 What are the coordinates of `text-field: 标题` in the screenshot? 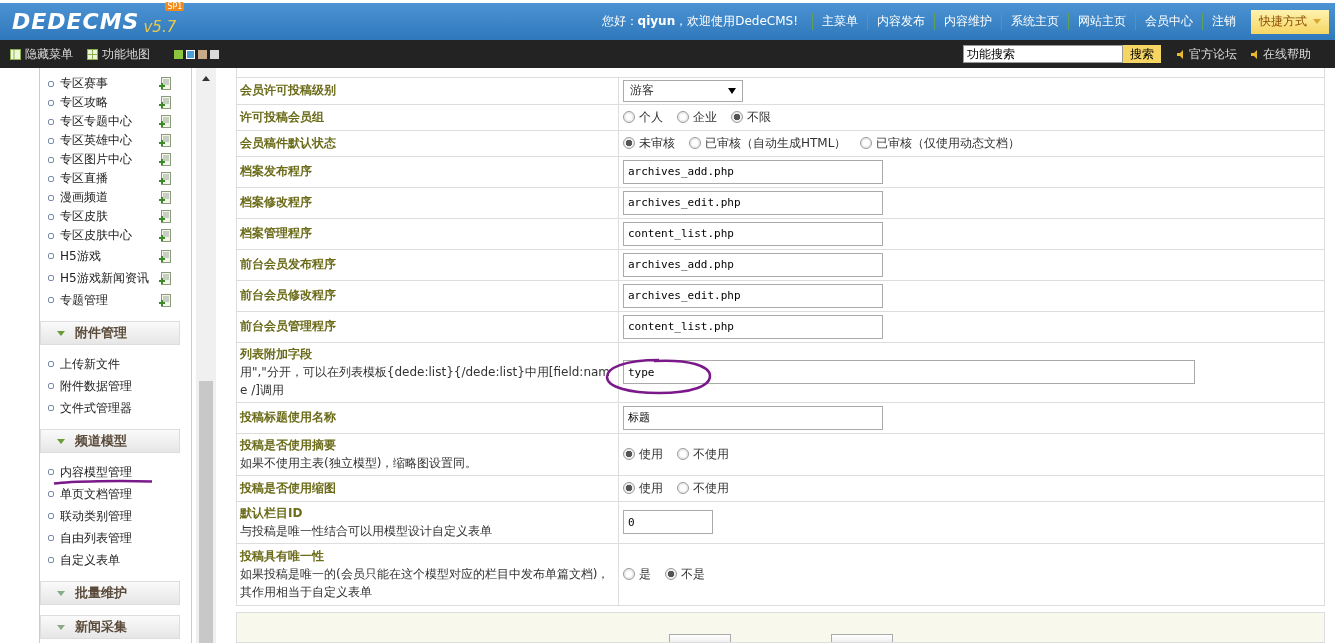 It's located at (753, 417).